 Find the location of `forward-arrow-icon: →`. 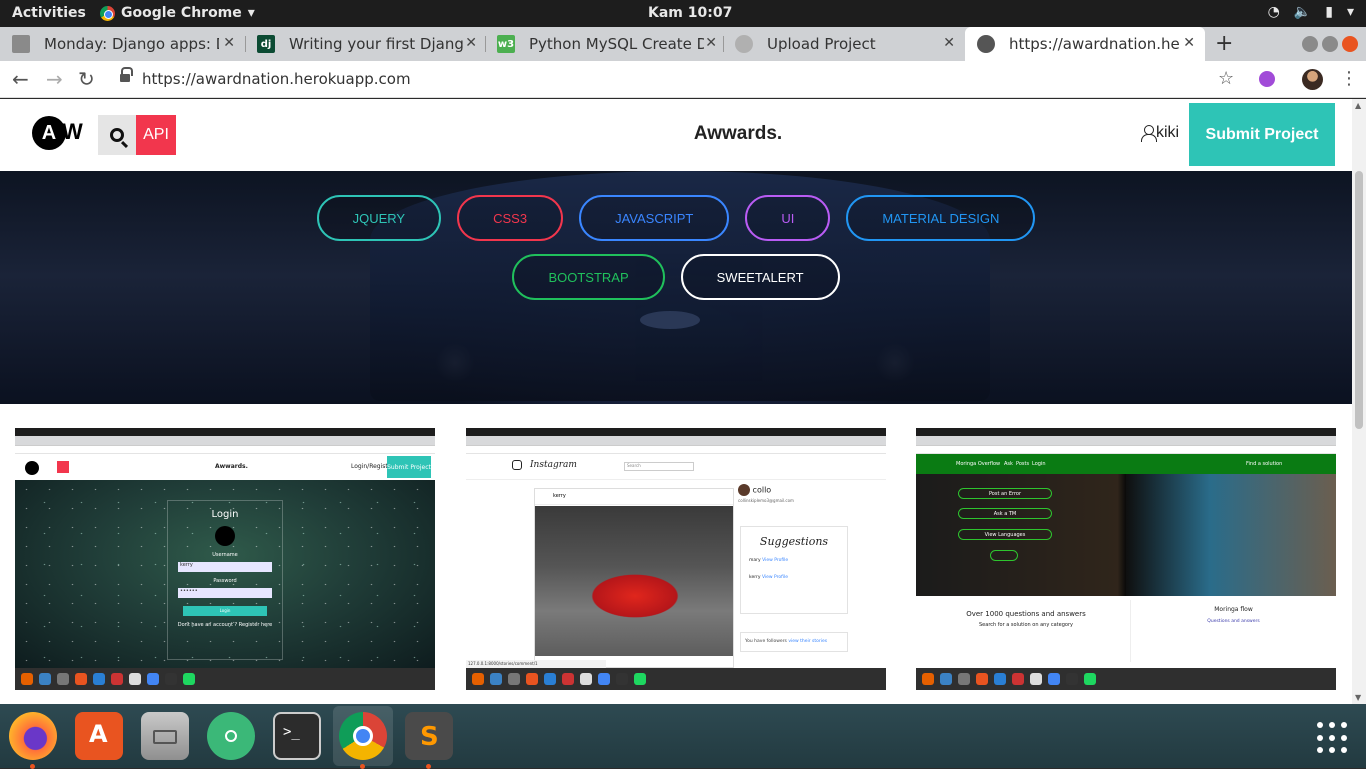

forward-arrow-icon: → is located at coordinates (54, 79).